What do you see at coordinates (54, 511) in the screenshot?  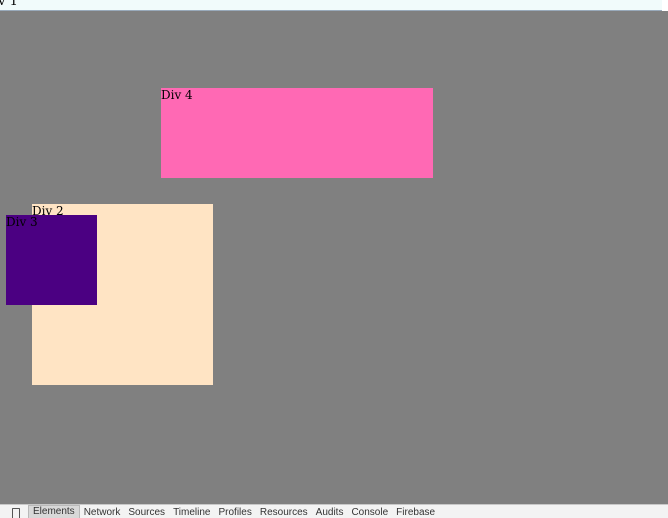 I see `tab-elements: Elements` at bounding box center [54, 511].